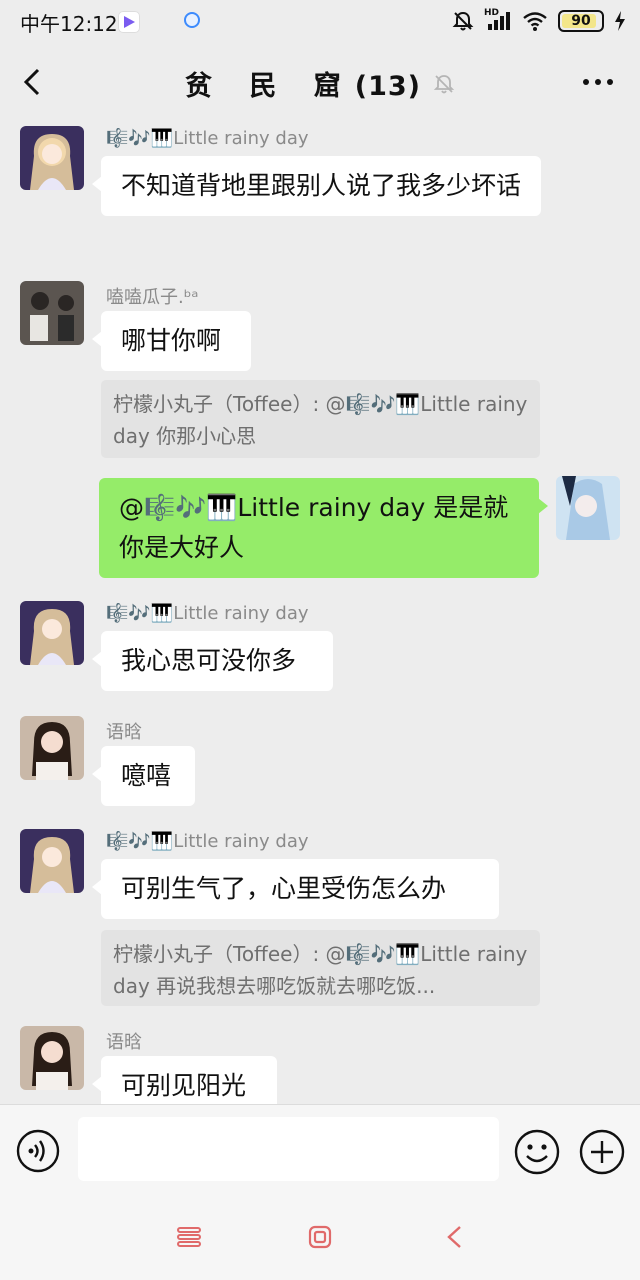 This screenshot has width=640, height=1280. I want to click on battery-indicator: 90, so click(581, 21).